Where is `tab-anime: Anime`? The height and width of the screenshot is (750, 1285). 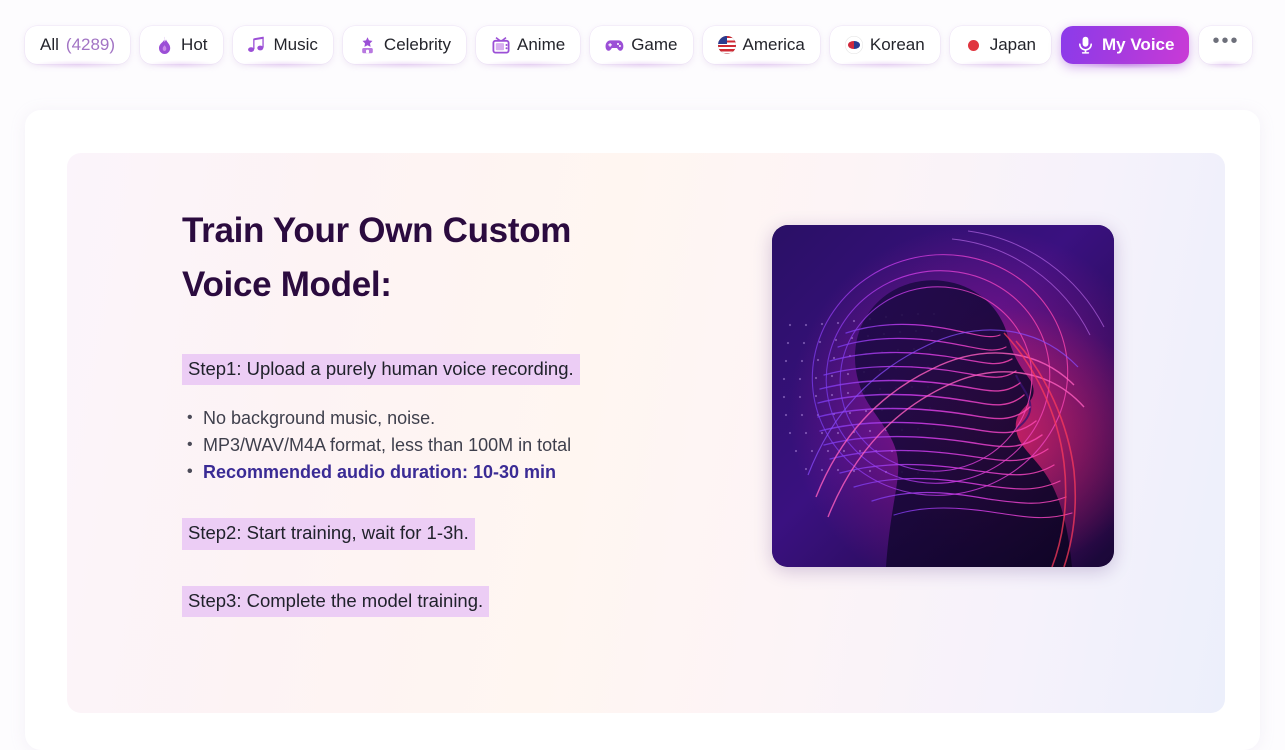 tab-anime: Anime is located at coordinates (528, 47).